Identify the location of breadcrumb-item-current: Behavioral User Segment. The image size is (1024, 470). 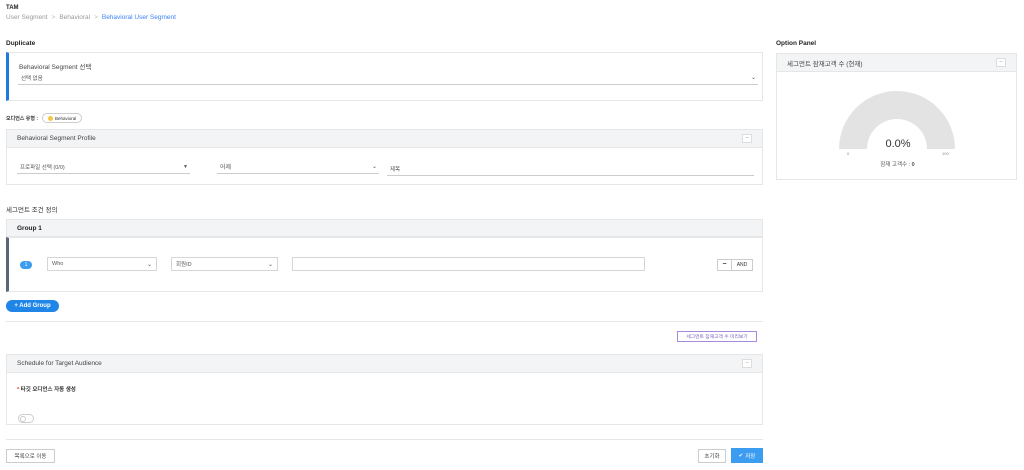
(138, 17).